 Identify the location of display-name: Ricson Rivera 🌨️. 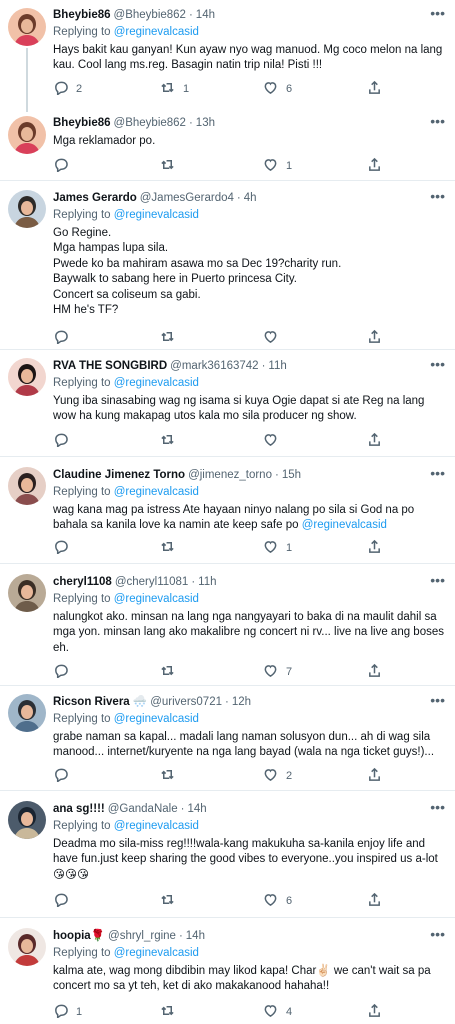
(100, 703).